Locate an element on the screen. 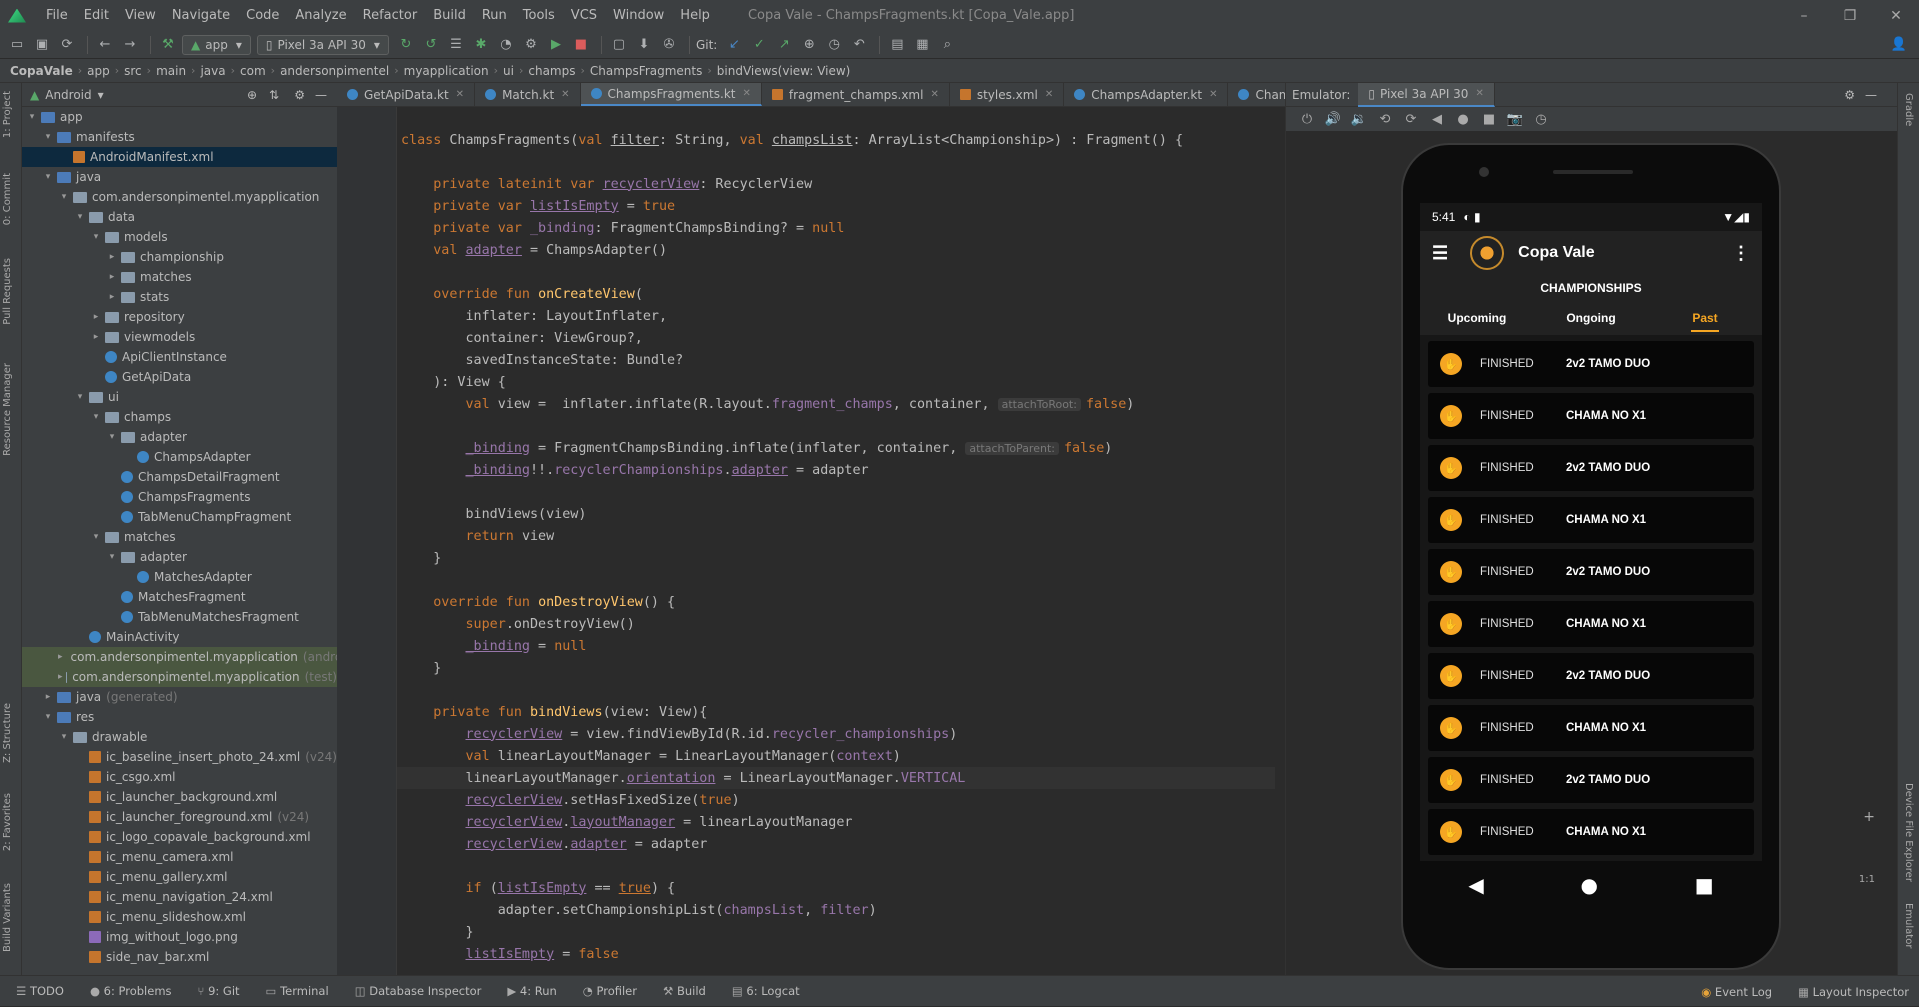 Image resolution: width=1919 pixels, height=1007 pixels. structure-tool-tab: Z: Structure is located at coordinates (7, 733).